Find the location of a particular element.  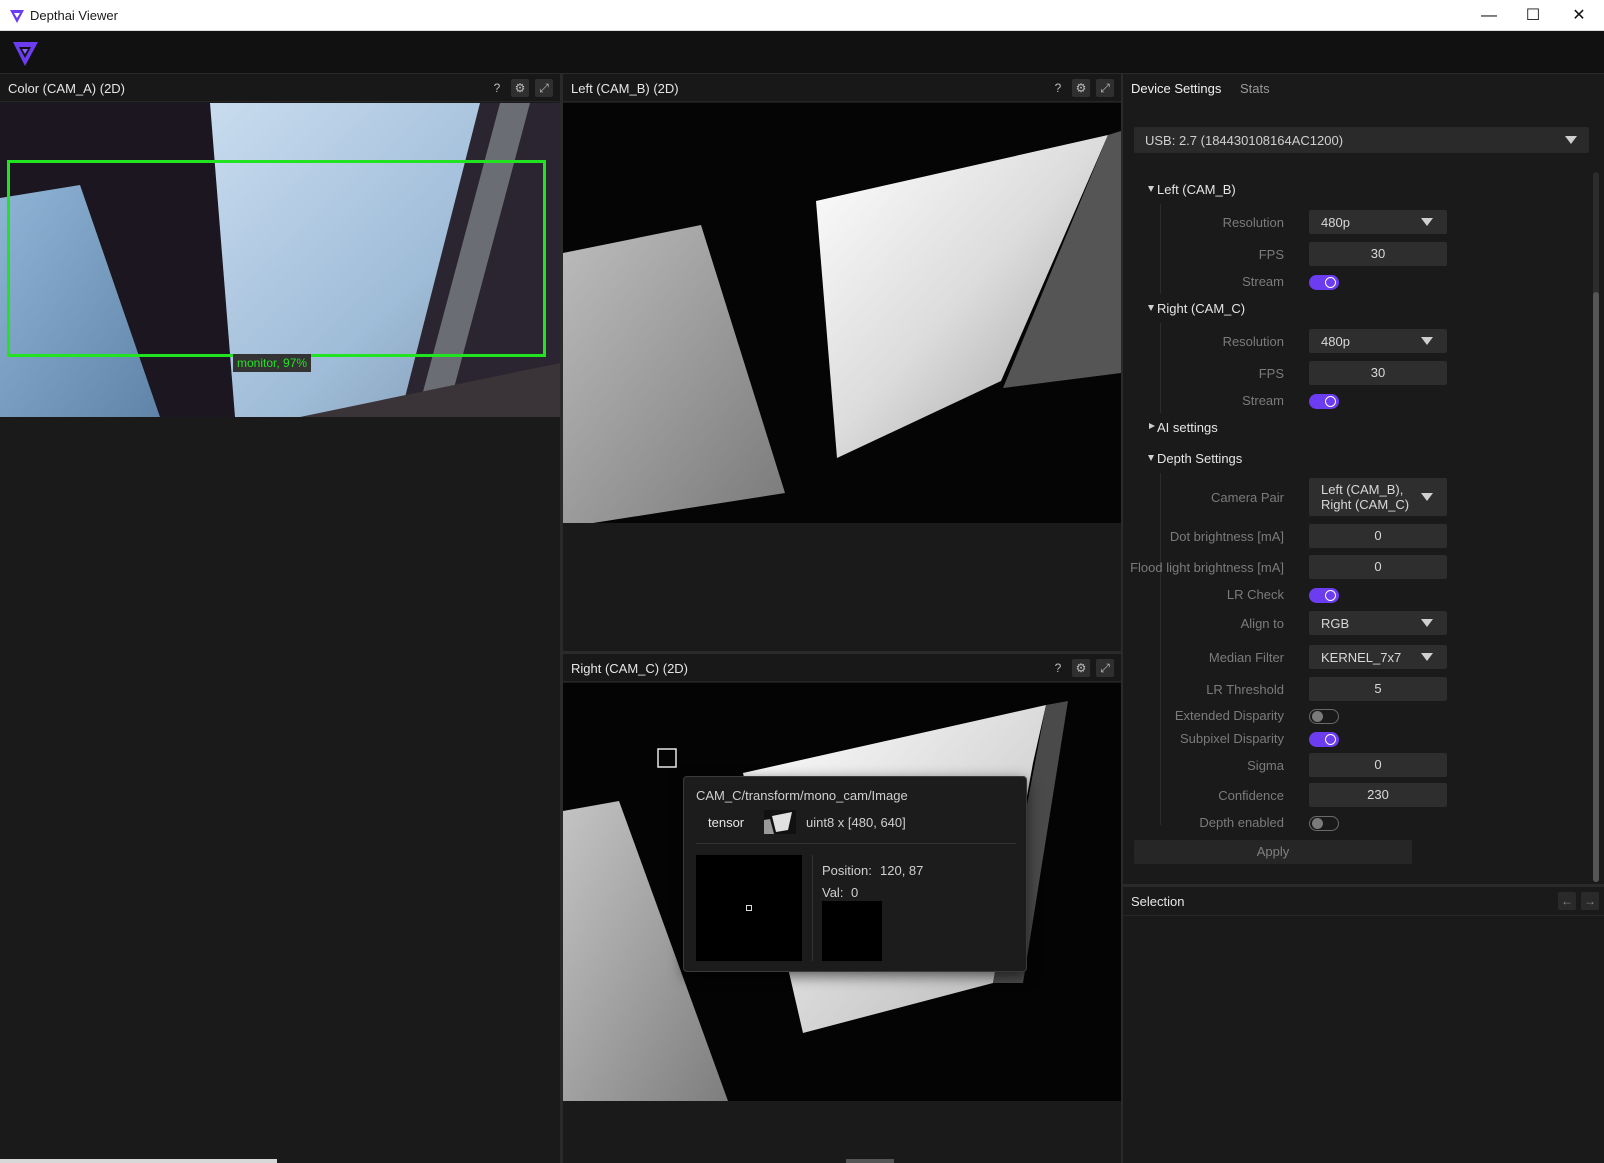

right-fps-input: 30 is located at coordinates (1378, 373).